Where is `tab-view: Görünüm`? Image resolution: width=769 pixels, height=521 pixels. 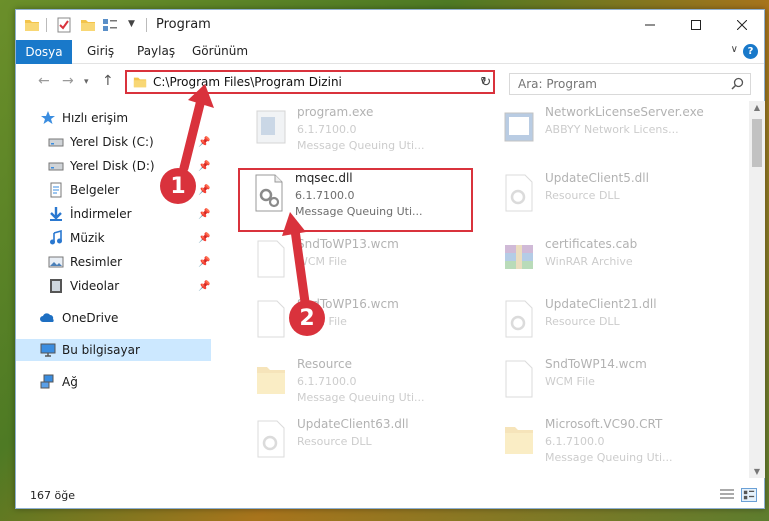 tab-view: Görünüm is located at coordinates (220, 51).